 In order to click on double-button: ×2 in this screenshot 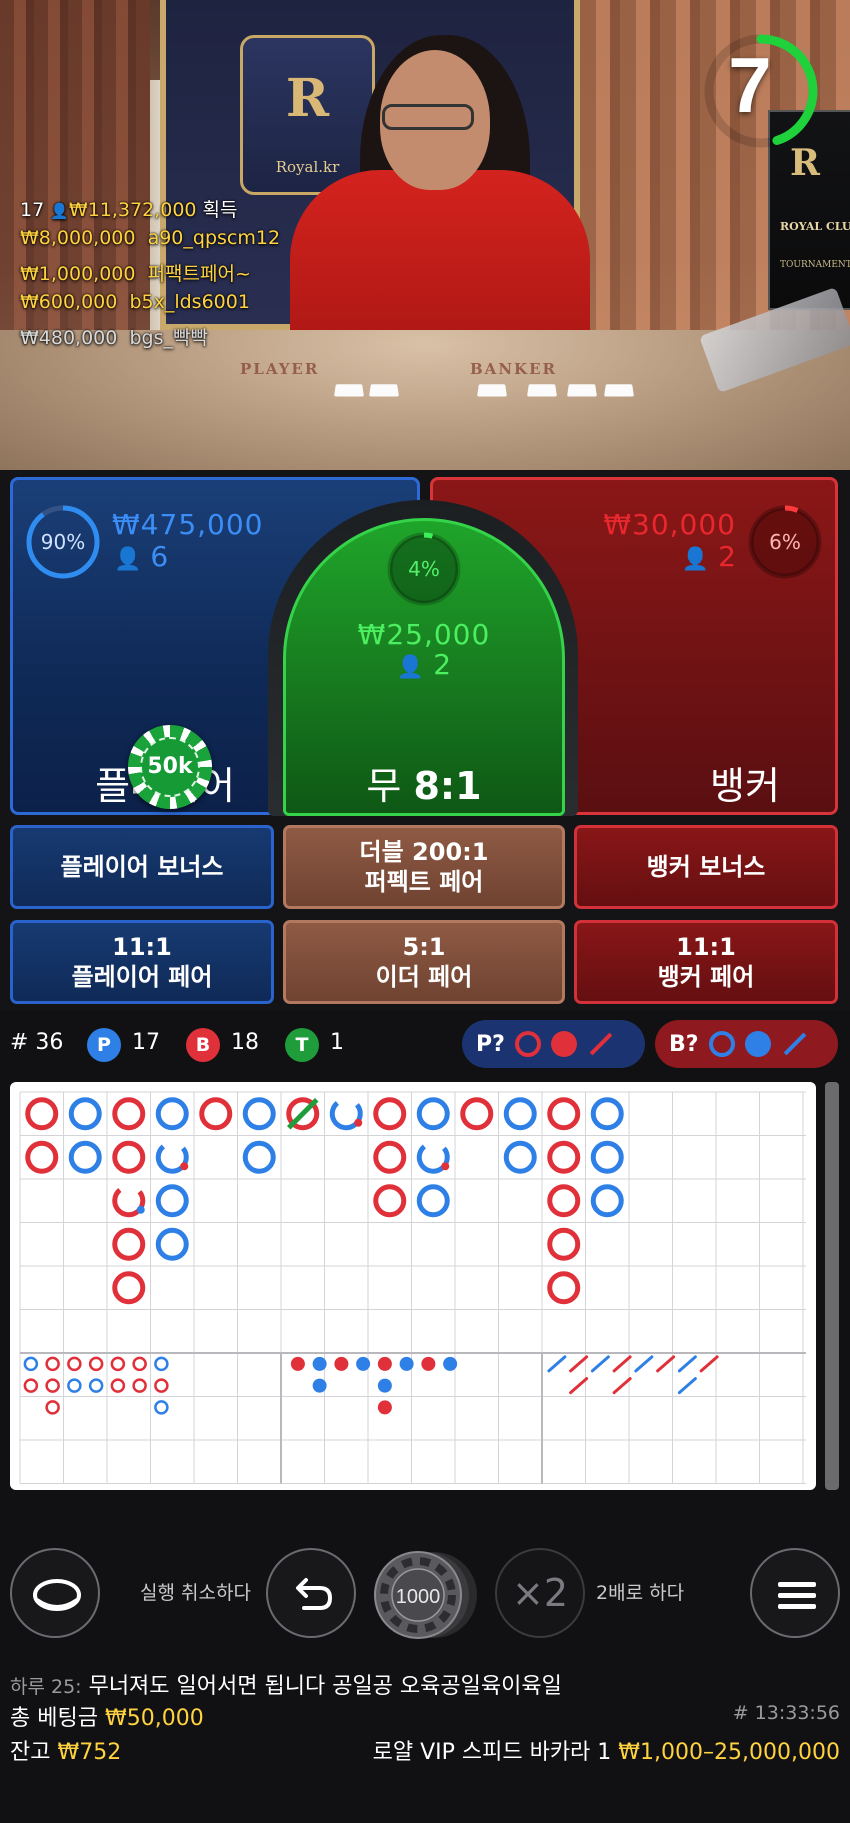, I will do `click(540, 1593)`.